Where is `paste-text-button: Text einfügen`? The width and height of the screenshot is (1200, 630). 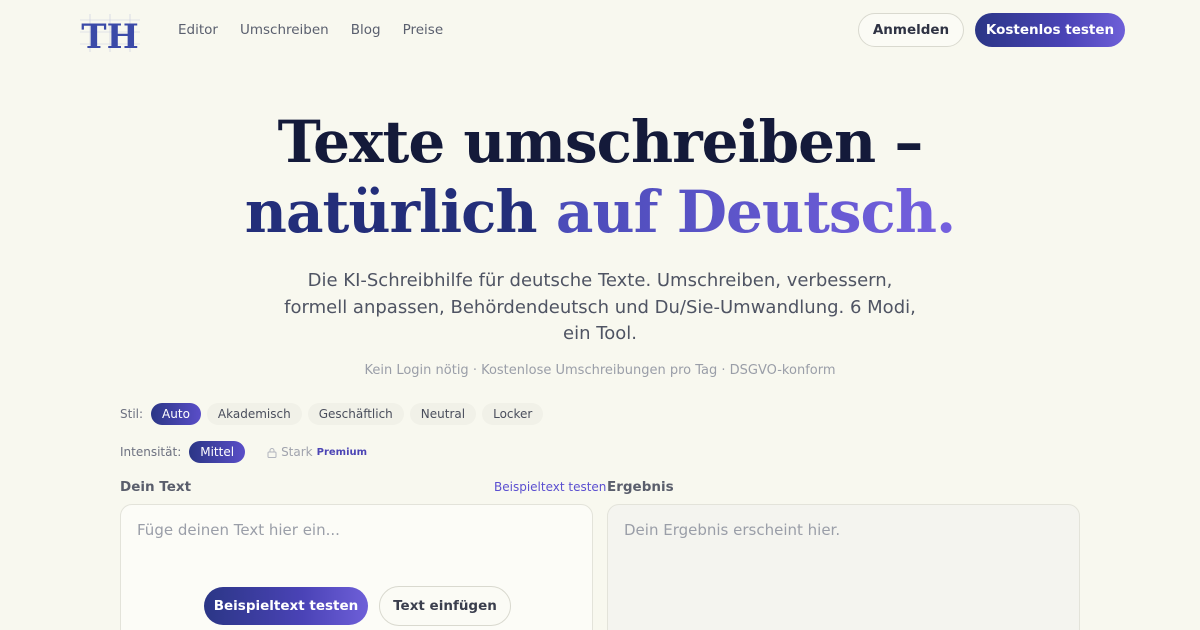 paste-text-button: Text einfügen is located at coordinates (445, 606).